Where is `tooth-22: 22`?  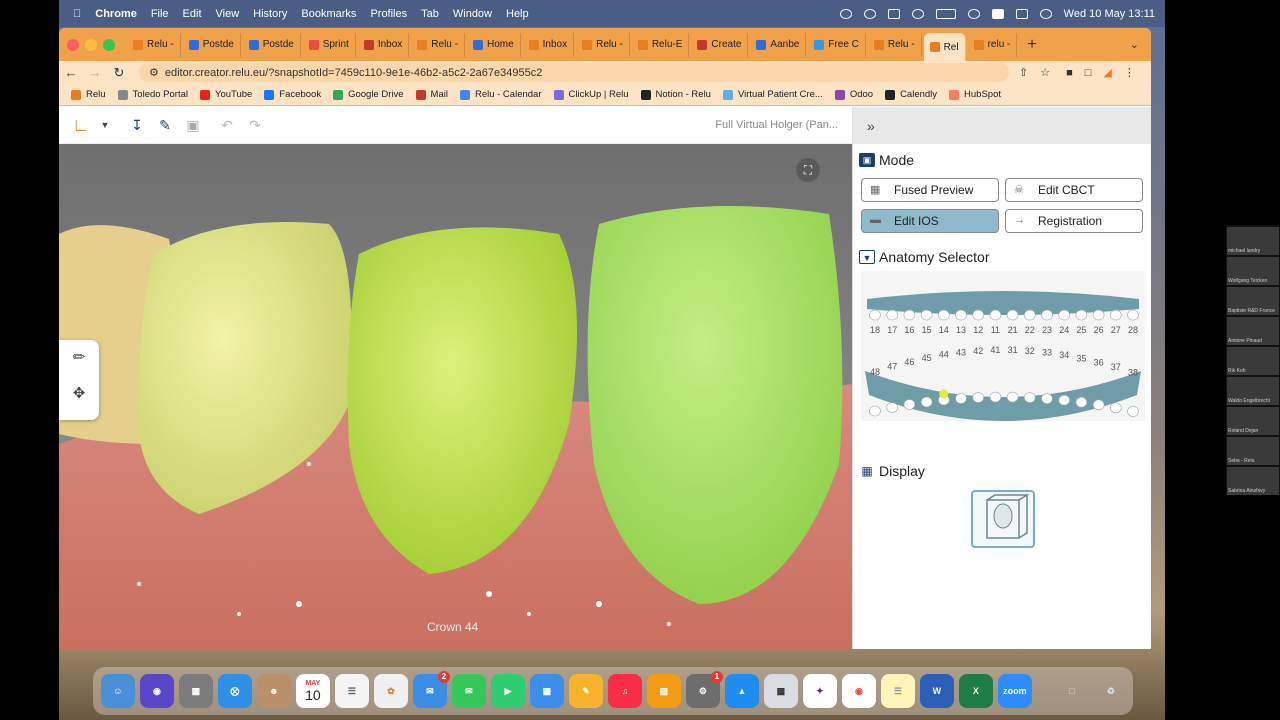
tooth-22: 22 is located at coordinates (1030, 322).